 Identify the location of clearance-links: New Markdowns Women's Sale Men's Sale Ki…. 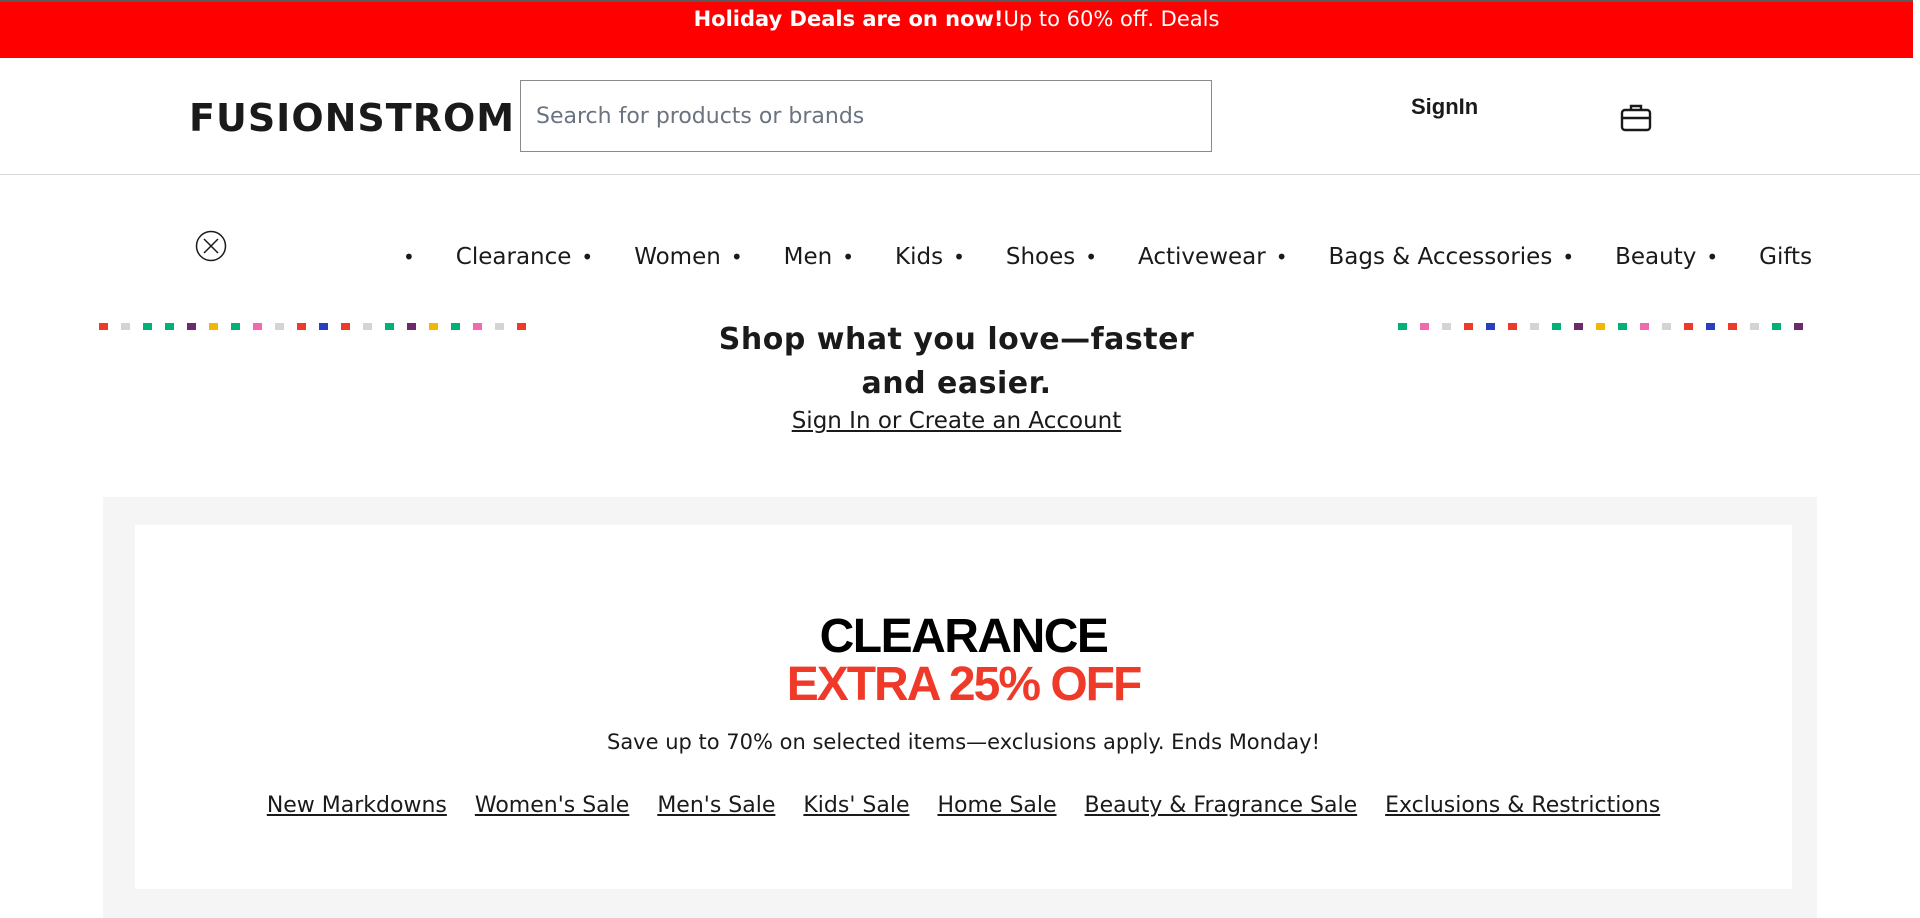
(963, 805).